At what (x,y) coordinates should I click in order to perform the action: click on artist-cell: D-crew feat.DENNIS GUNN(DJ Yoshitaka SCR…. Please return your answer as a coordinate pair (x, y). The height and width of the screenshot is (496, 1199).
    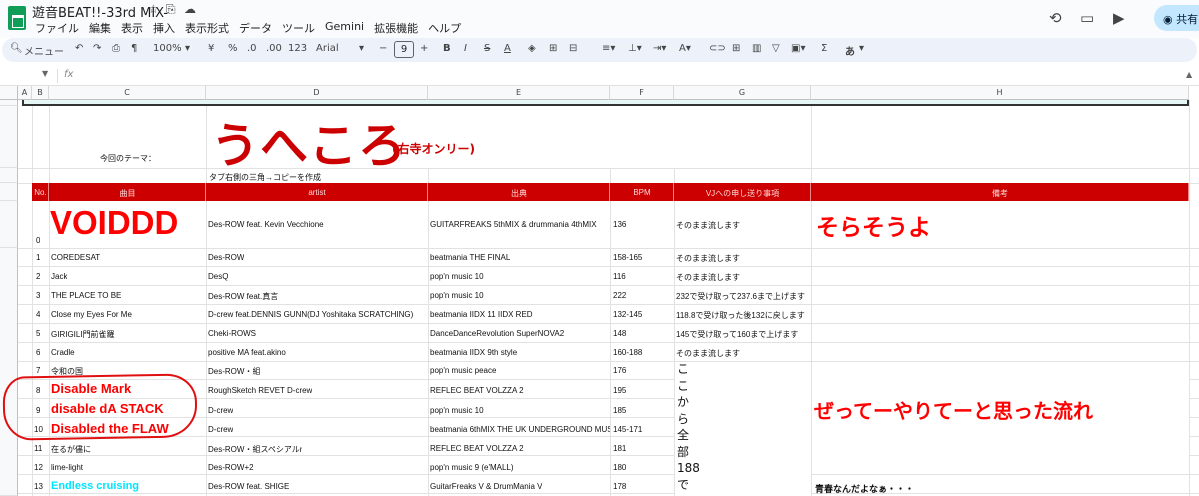
    Looking at the image, I should click on (317, 314).